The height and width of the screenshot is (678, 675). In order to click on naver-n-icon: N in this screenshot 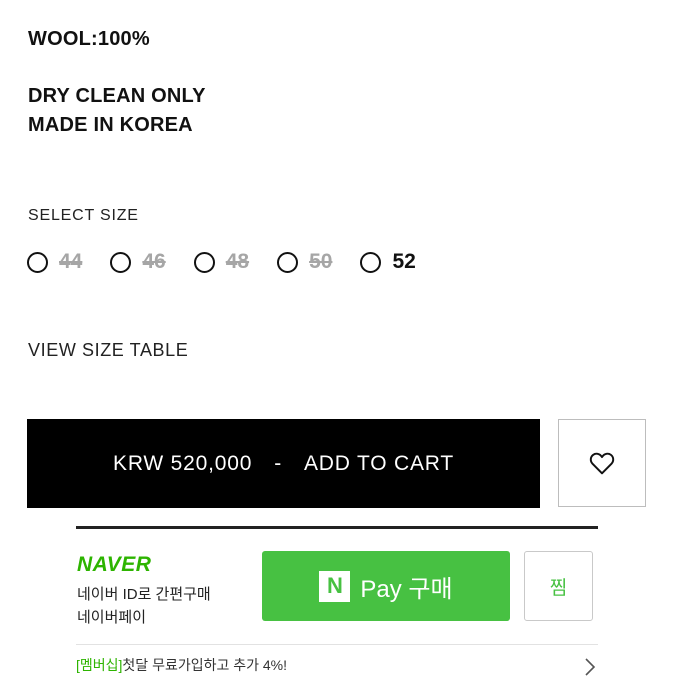, I will do `click(335, 586)`.